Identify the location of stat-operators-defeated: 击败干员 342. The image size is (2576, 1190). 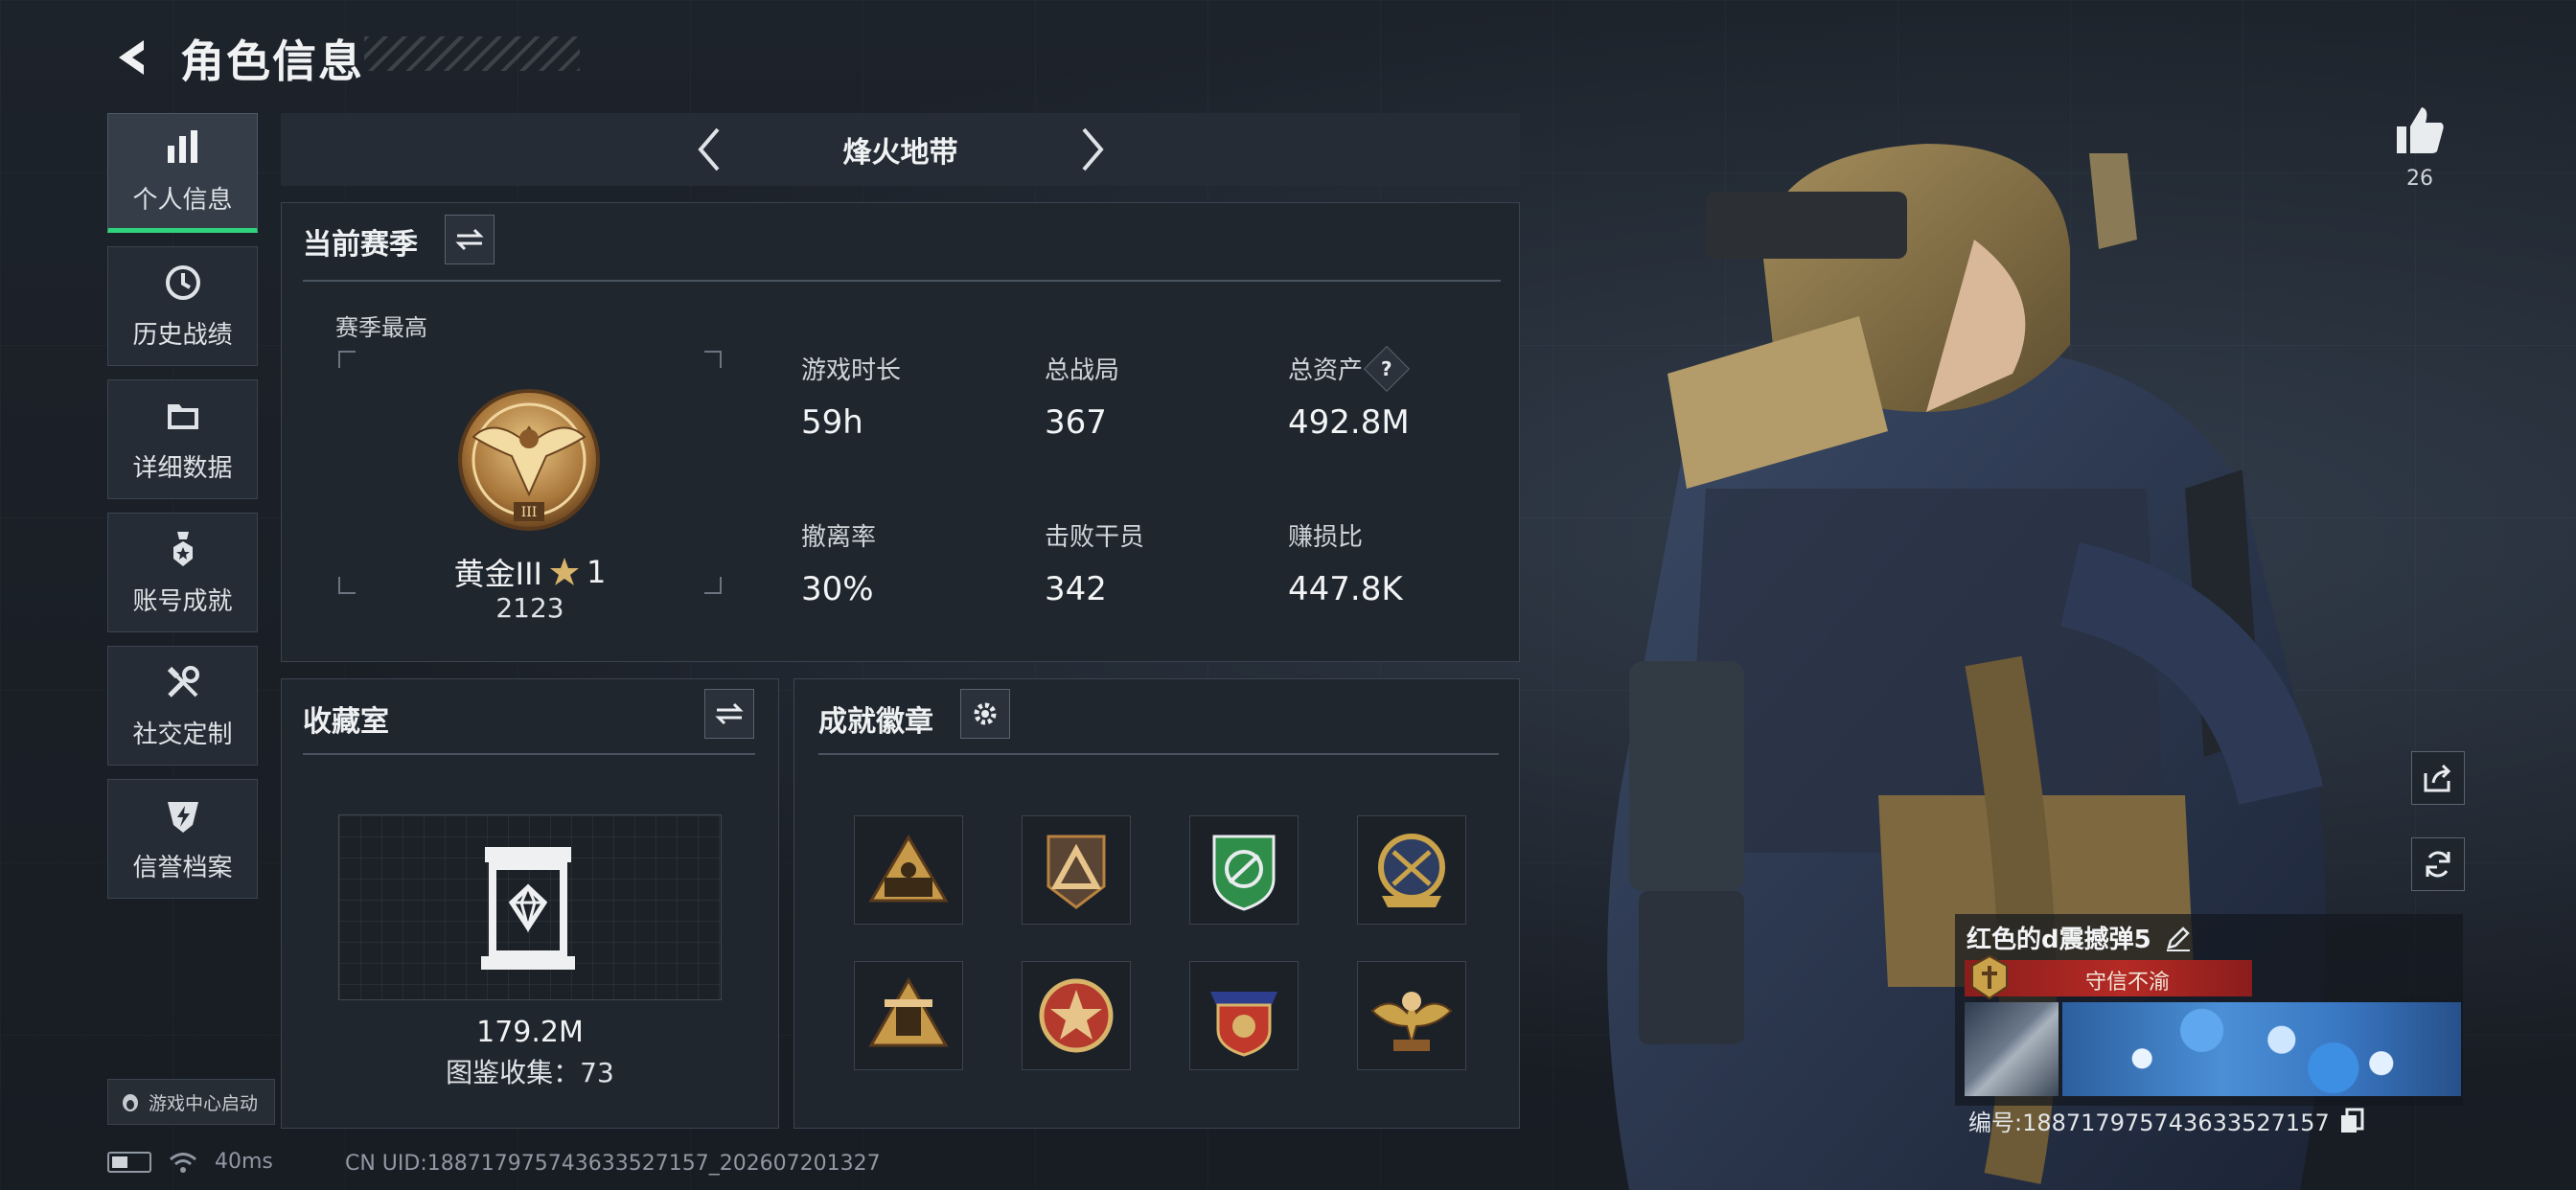
(1094, 562).